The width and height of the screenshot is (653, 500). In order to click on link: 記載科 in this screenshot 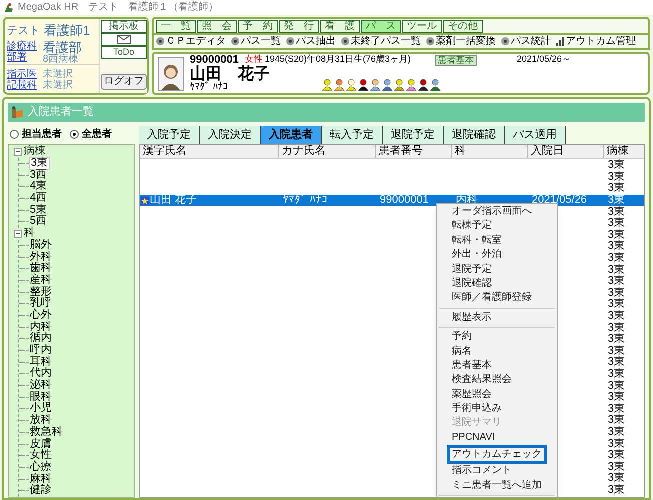, I will do `click(22, 85)`.